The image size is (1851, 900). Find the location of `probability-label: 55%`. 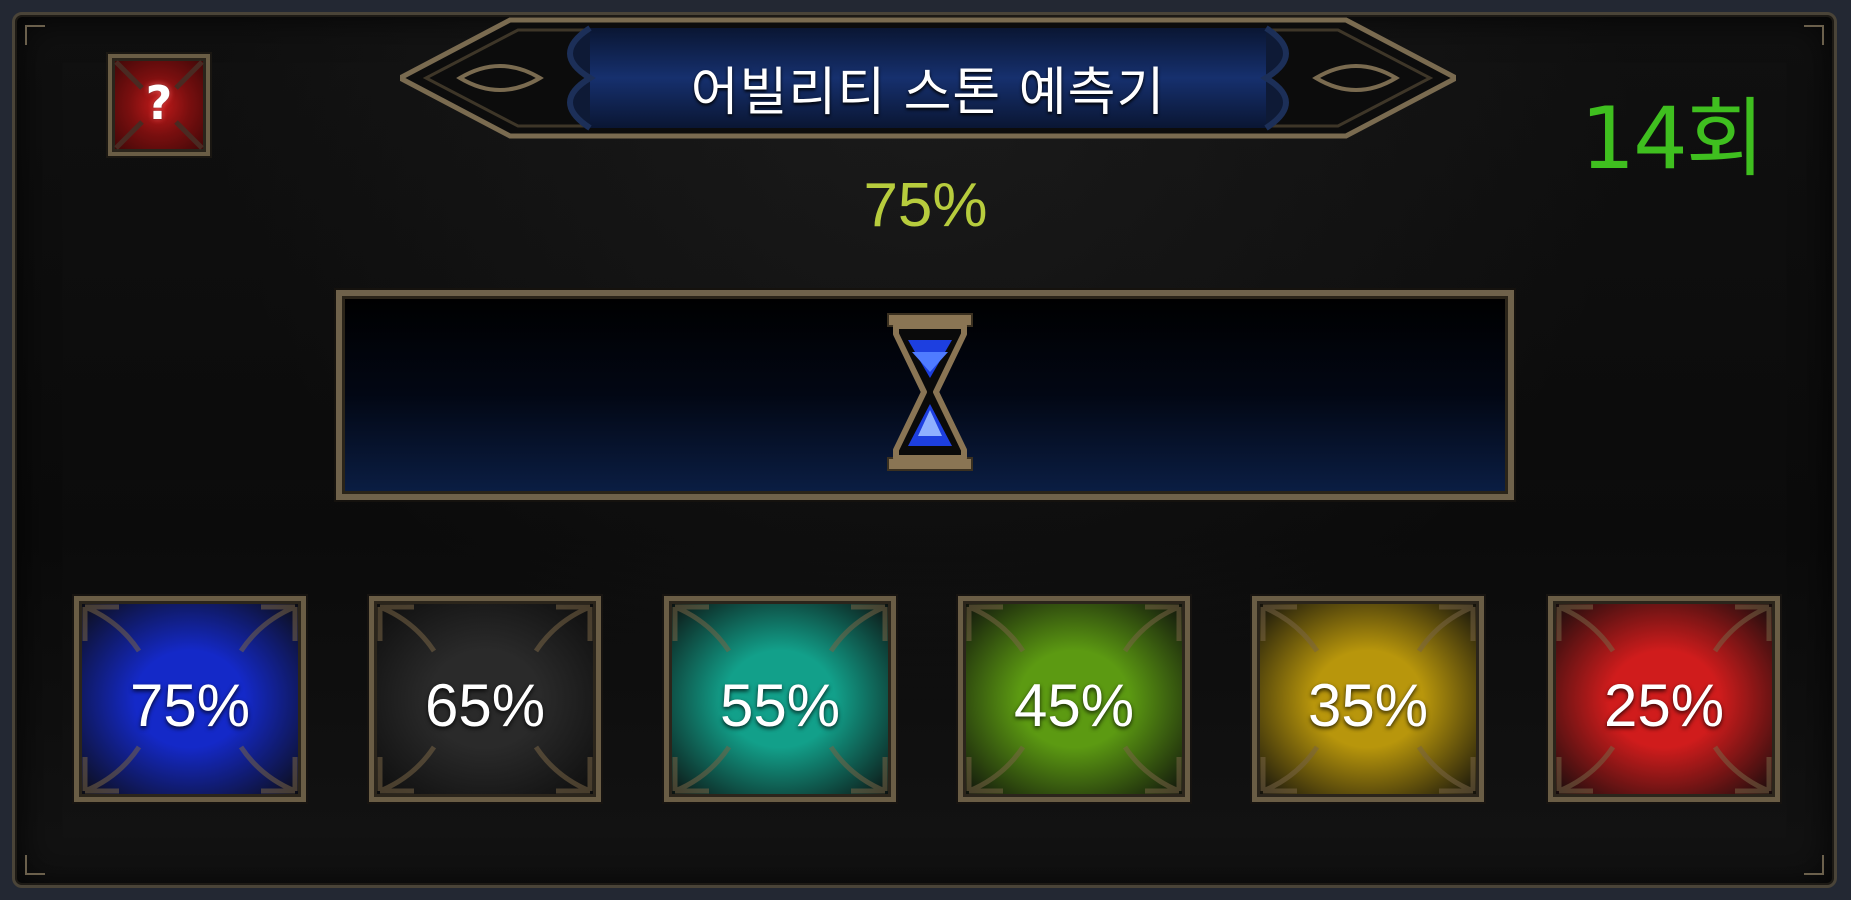

probability-label: 55% is located at coordinates (780, 705).